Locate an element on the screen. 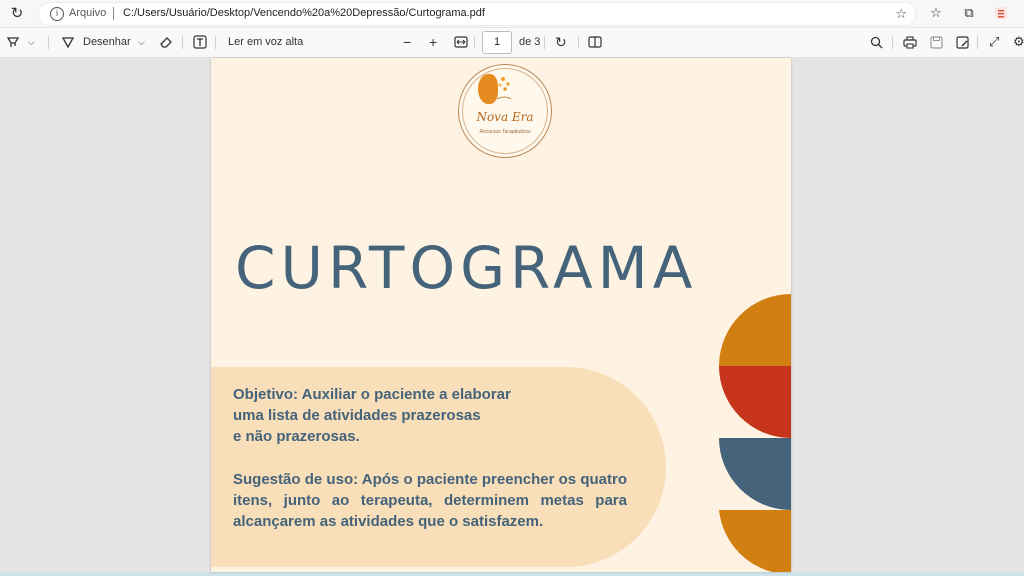 Image resolution: width=1024 pixels, height=576 pixels. settings-icon: ⚙ is located at coordinates (1018, 42).